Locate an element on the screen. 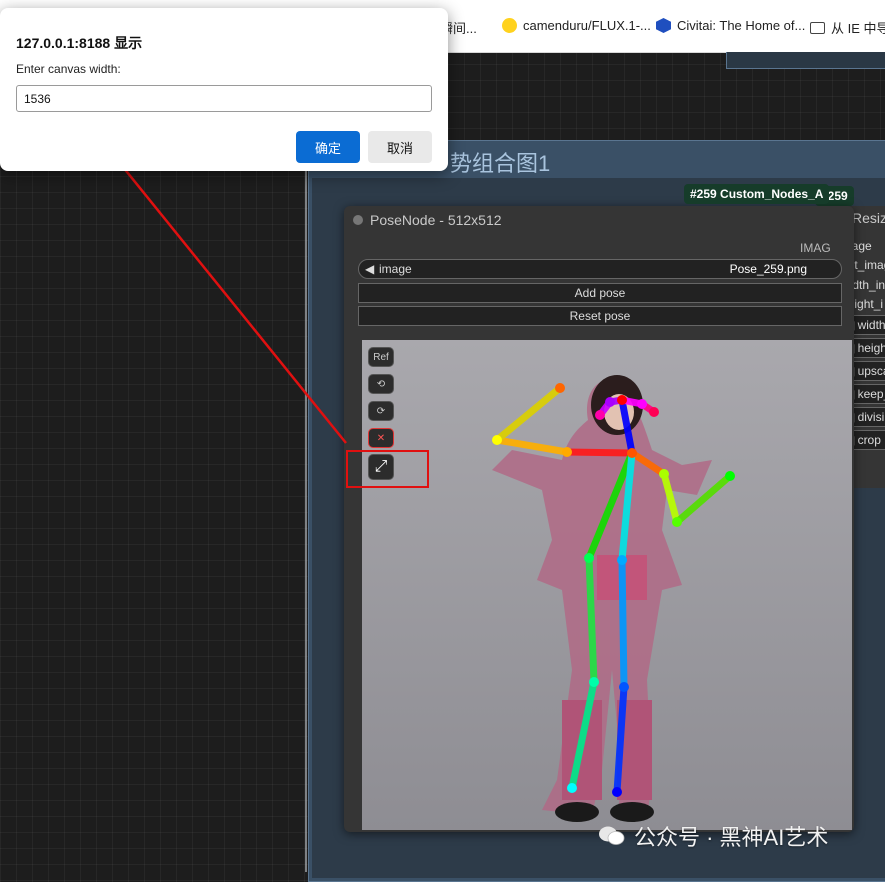 Image resolution: width=885 pixels, height=882 pixels. ok-button: 确定 is located at coordinates (328, 147).